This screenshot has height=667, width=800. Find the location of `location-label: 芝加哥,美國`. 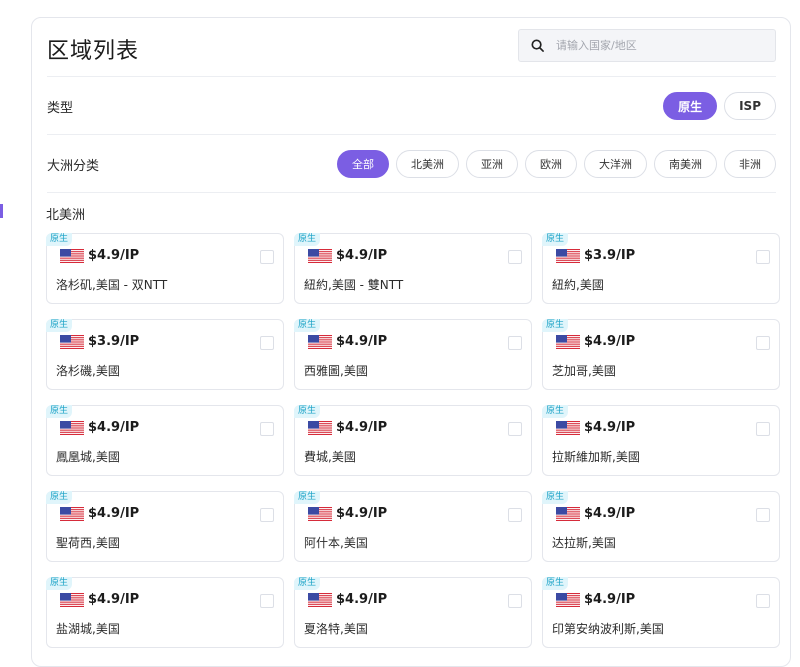

location-label: 芝加哥,美國 is located at coordinates (584, 371).